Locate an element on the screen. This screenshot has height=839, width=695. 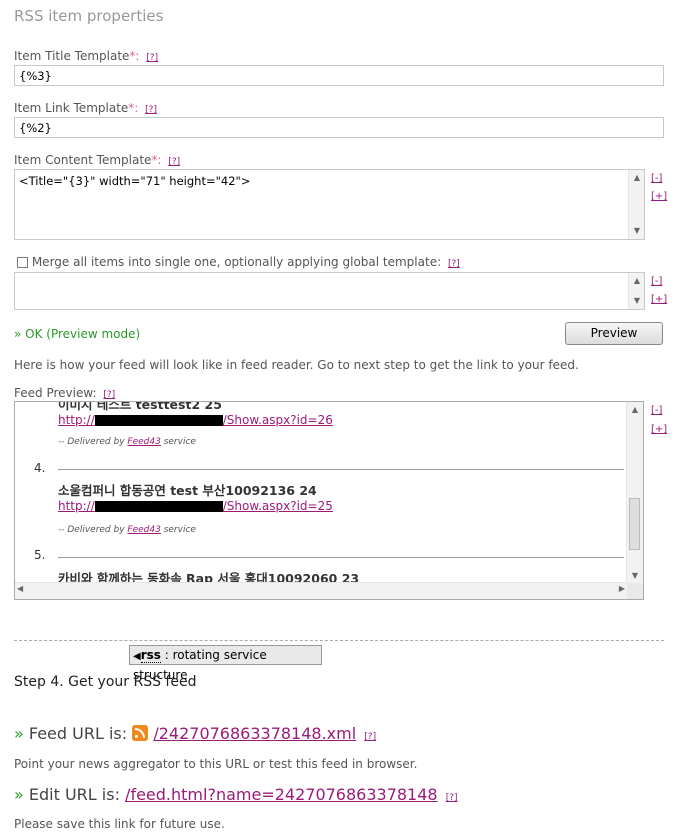
content-template-label: Item Content Template is located at coordinates (83, 160).